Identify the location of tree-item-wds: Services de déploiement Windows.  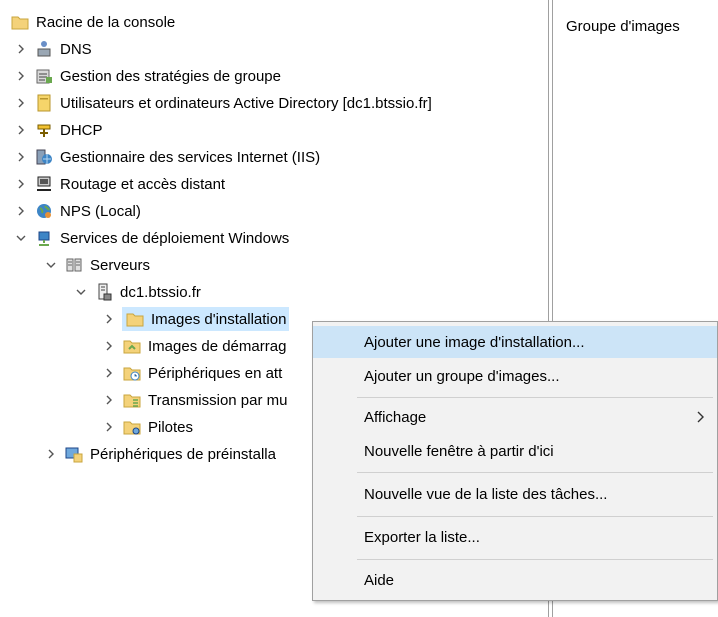
(151, 238).